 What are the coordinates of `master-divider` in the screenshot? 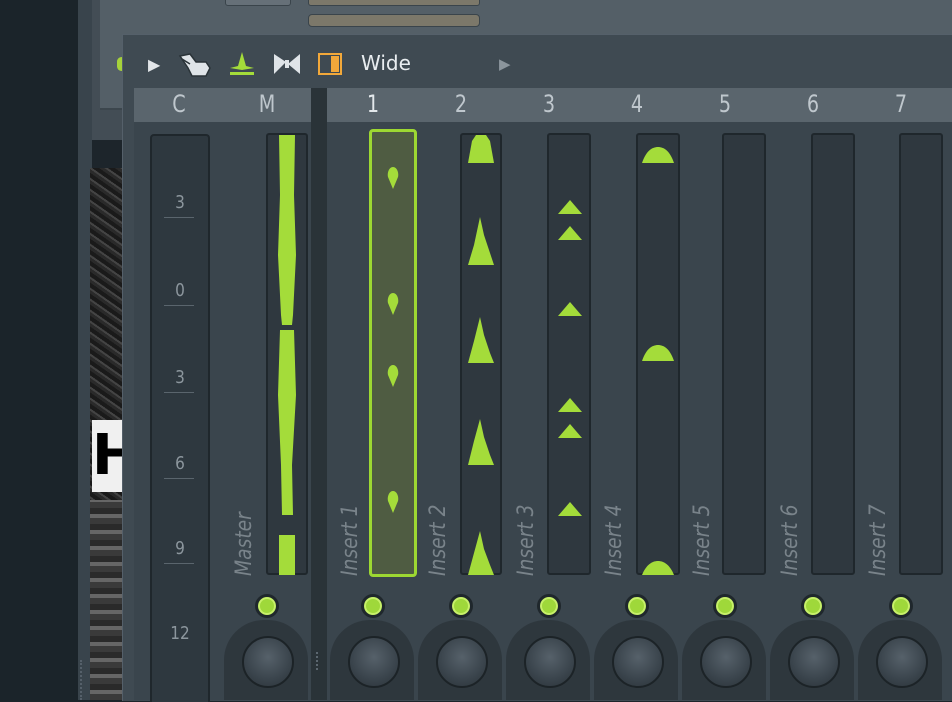 It's located at (319, 394).